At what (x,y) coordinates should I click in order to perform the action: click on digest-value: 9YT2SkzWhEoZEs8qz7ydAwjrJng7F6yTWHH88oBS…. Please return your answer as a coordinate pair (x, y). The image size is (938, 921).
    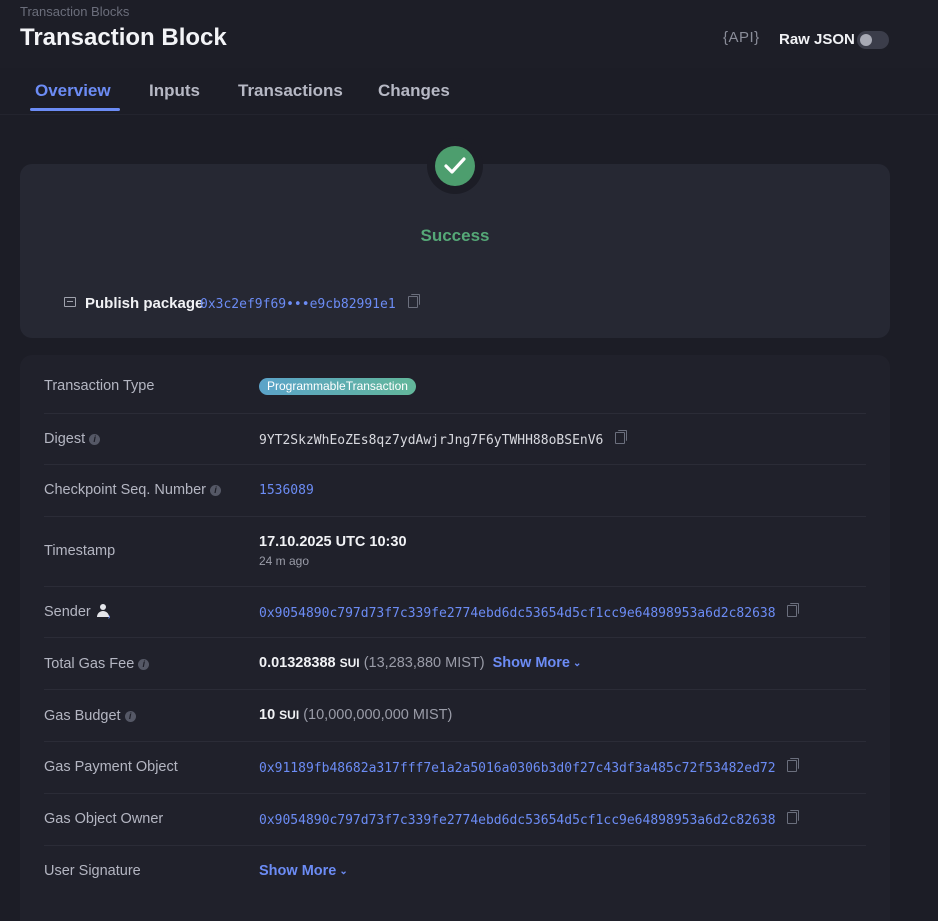
    Looking at the image, I should click on (443, 439).